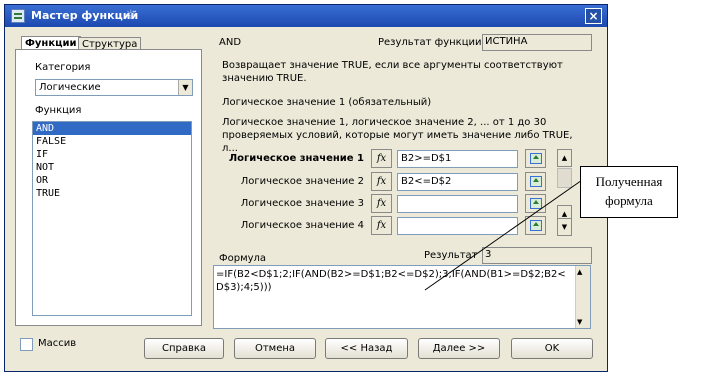 Image resolution: width=703 pixels, height=381 pixels. What do you see at coordinates (85, 15) in the screenshot?
I see `window-title: Мастер функций` at bounding box center [85, 15].